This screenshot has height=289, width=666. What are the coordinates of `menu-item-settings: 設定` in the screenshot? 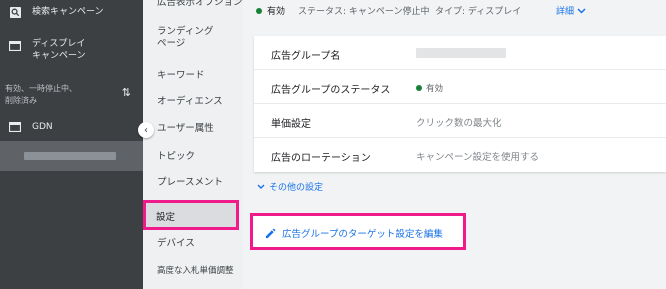 It's located at (191, 215).